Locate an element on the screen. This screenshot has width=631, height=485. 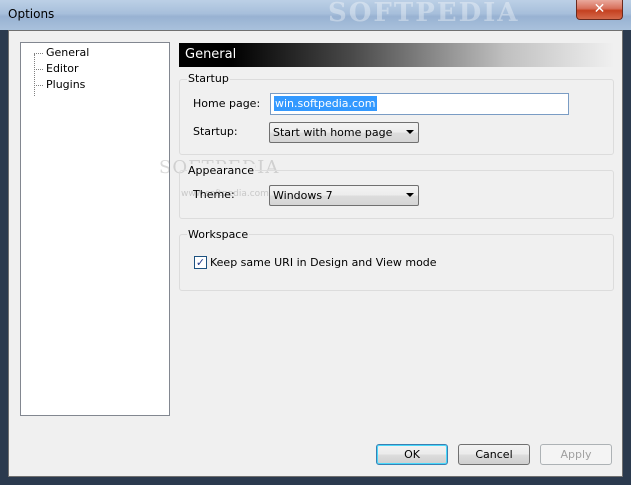
tree-item-plugins: Plugins is located at coordinates (59, 85).